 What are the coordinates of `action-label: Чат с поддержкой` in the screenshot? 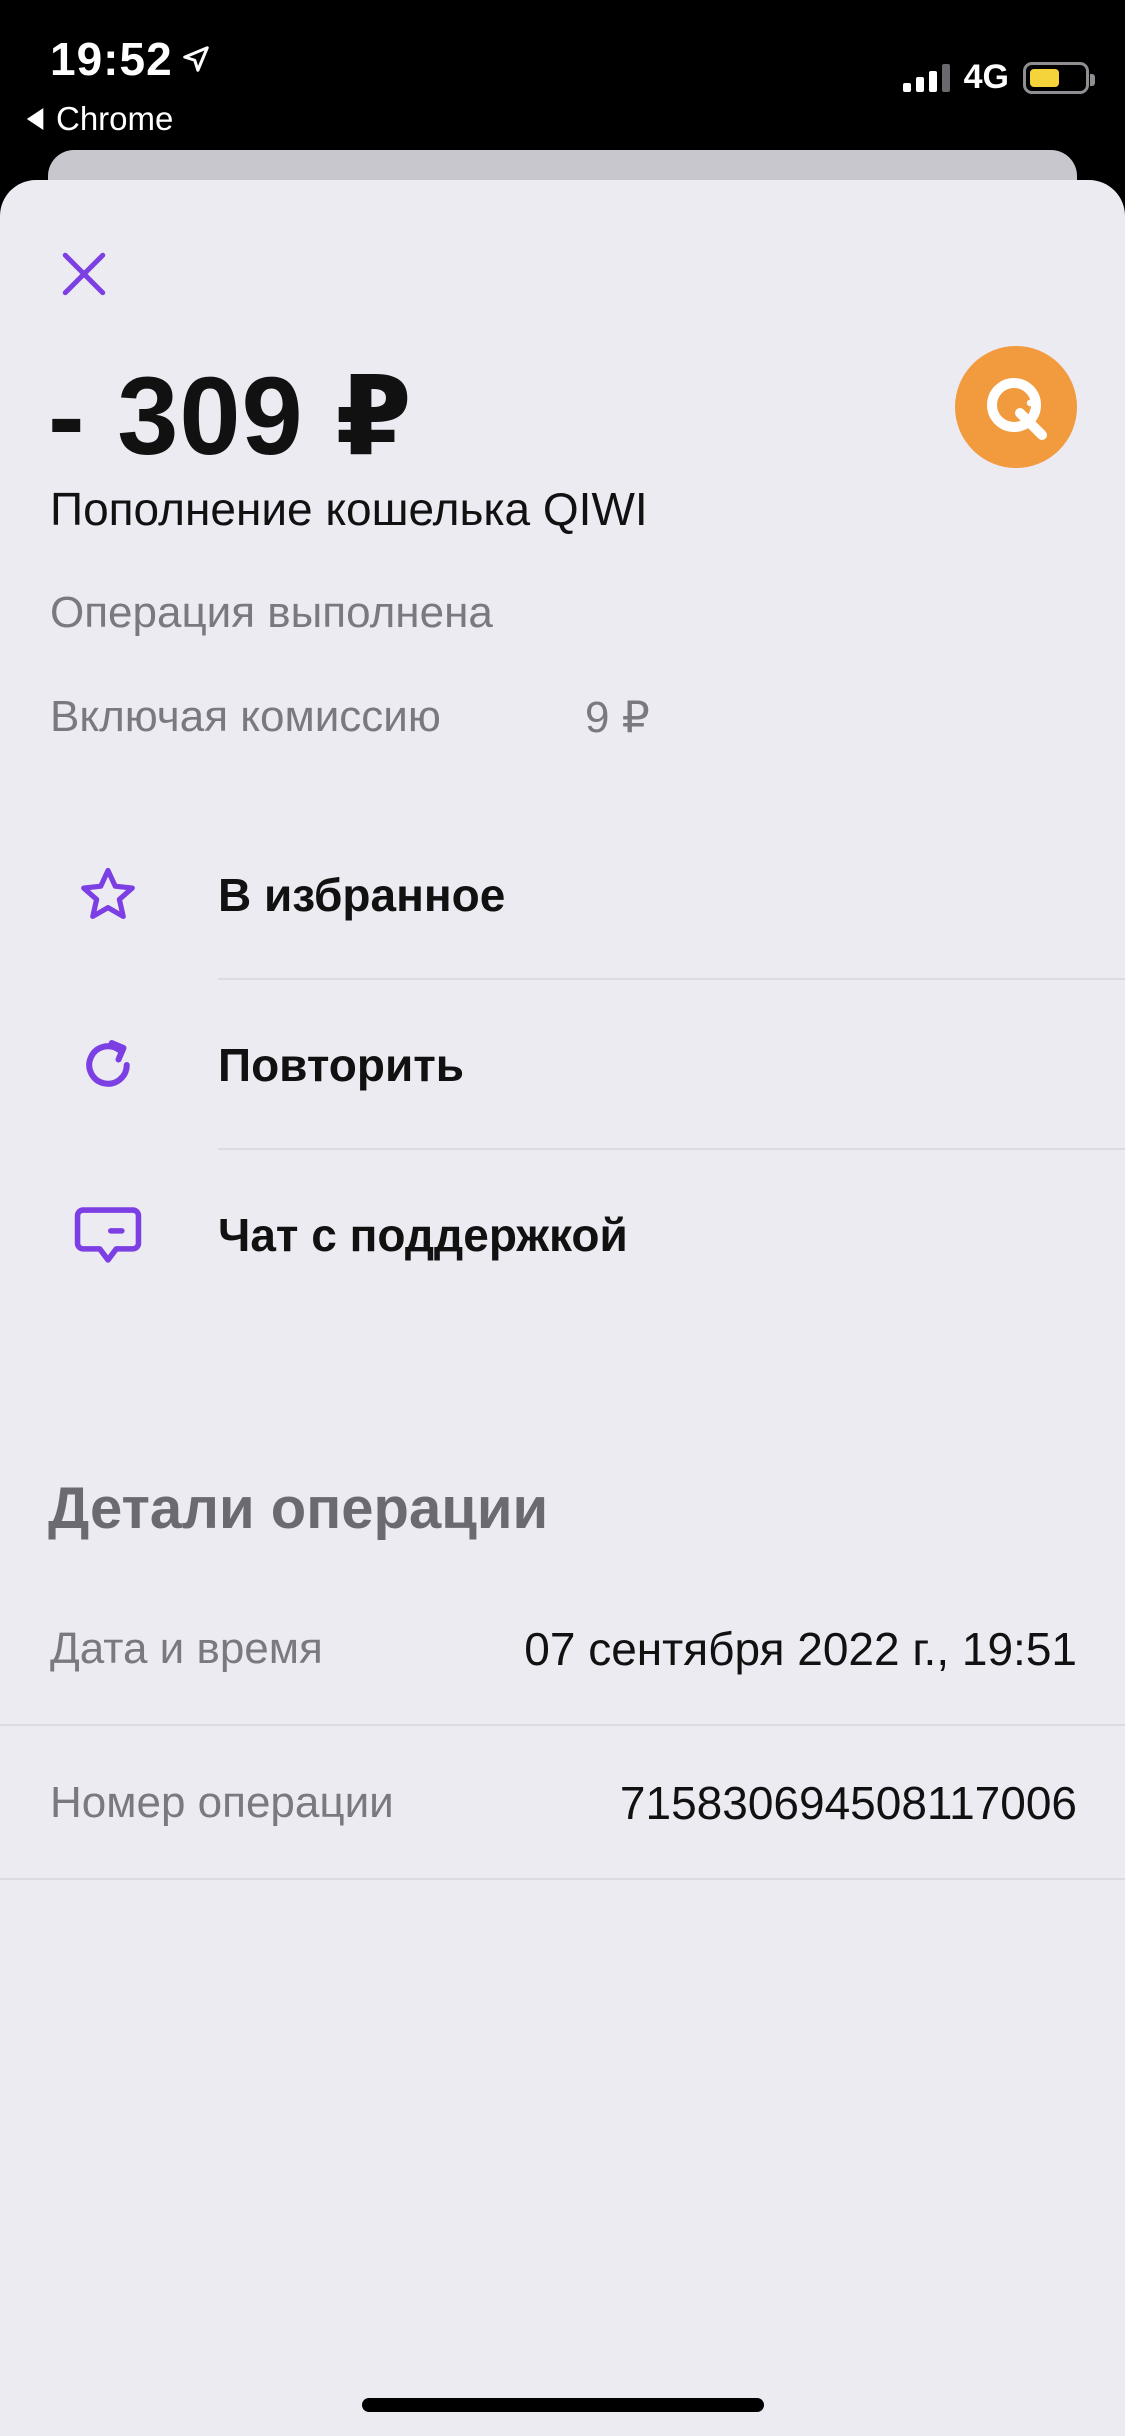 It's located at (423, 1235).